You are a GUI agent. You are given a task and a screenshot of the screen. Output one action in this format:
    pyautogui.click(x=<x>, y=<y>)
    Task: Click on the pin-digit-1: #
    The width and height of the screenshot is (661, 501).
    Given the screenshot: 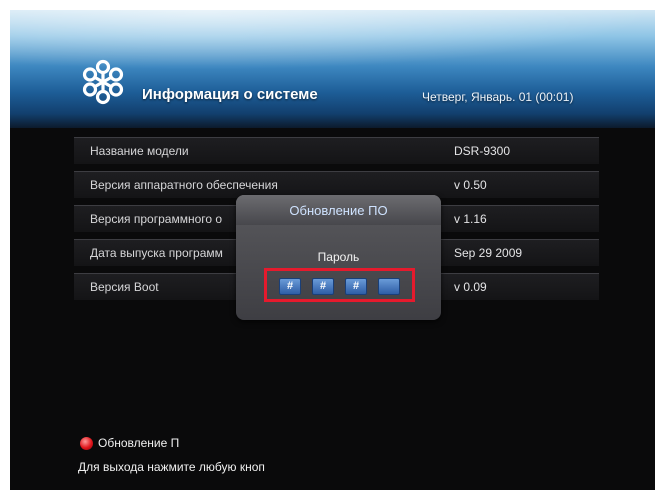 What is the action you would take?
    pyautogui.click(x=290, y=286)
    